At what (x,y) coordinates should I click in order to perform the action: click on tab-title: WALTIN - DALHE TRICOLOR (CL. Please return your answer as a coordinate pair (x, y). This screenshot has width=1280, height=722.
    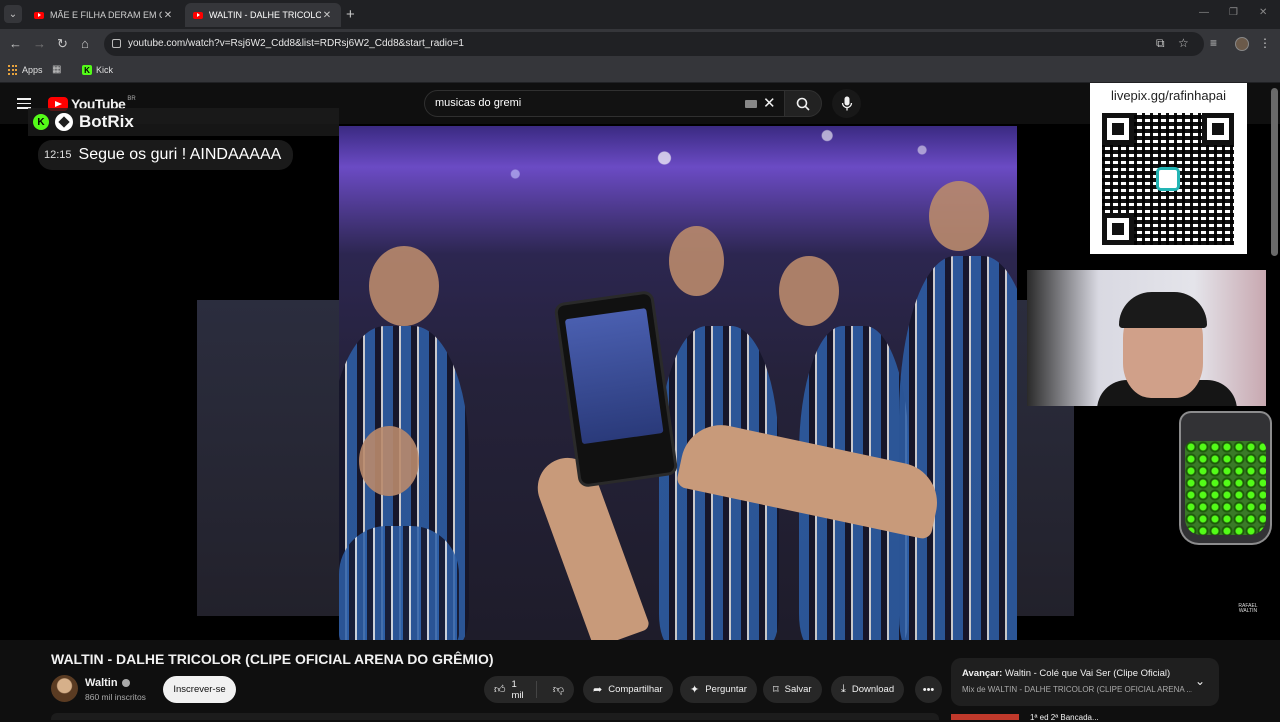
    Looking at the image, I should click on (265, 15).